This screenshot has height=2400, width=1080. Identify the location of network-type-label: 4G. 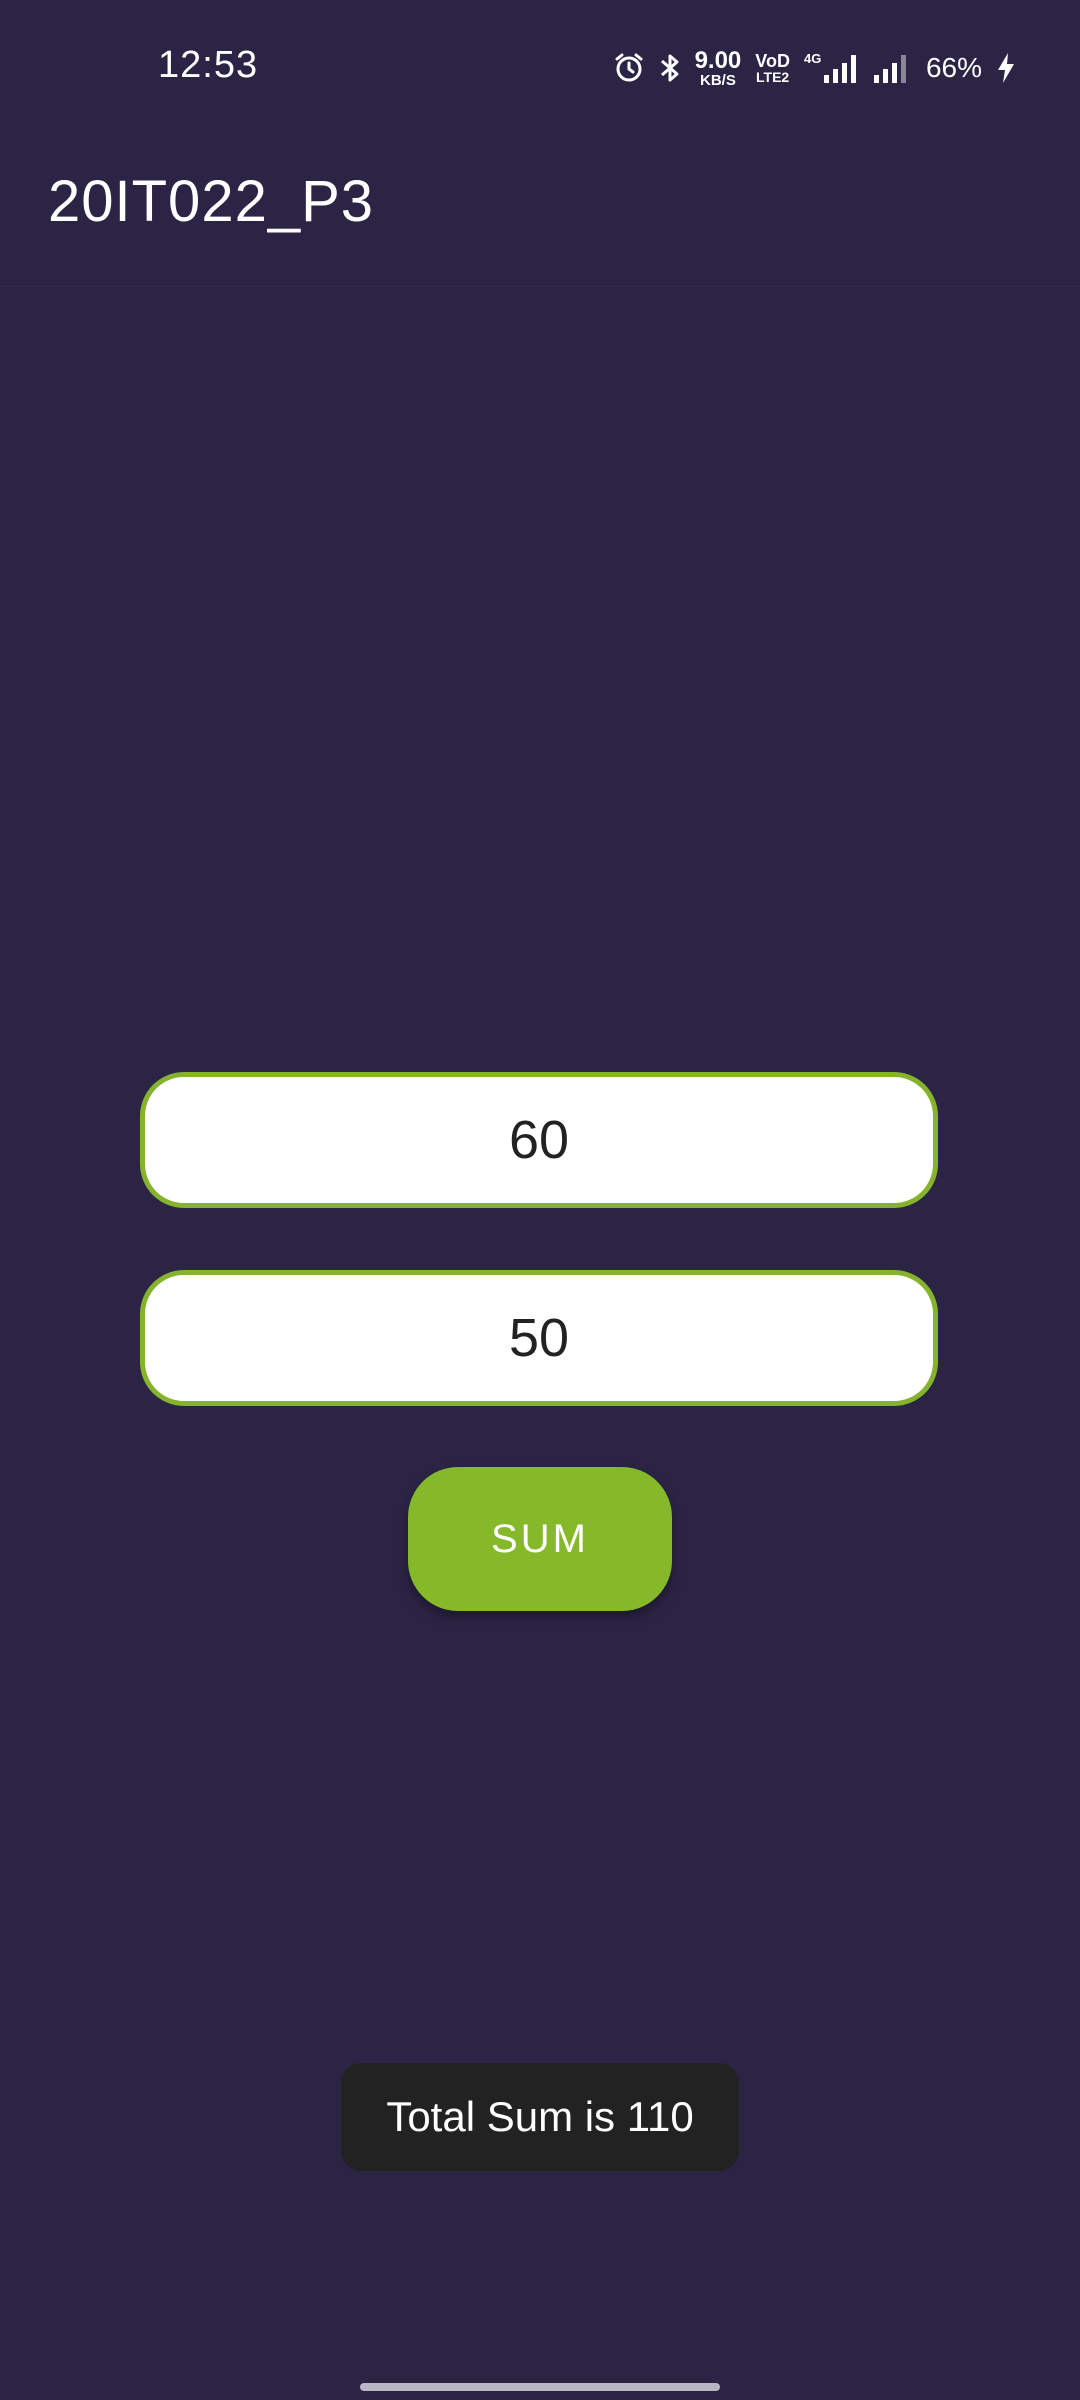
(812, 58).